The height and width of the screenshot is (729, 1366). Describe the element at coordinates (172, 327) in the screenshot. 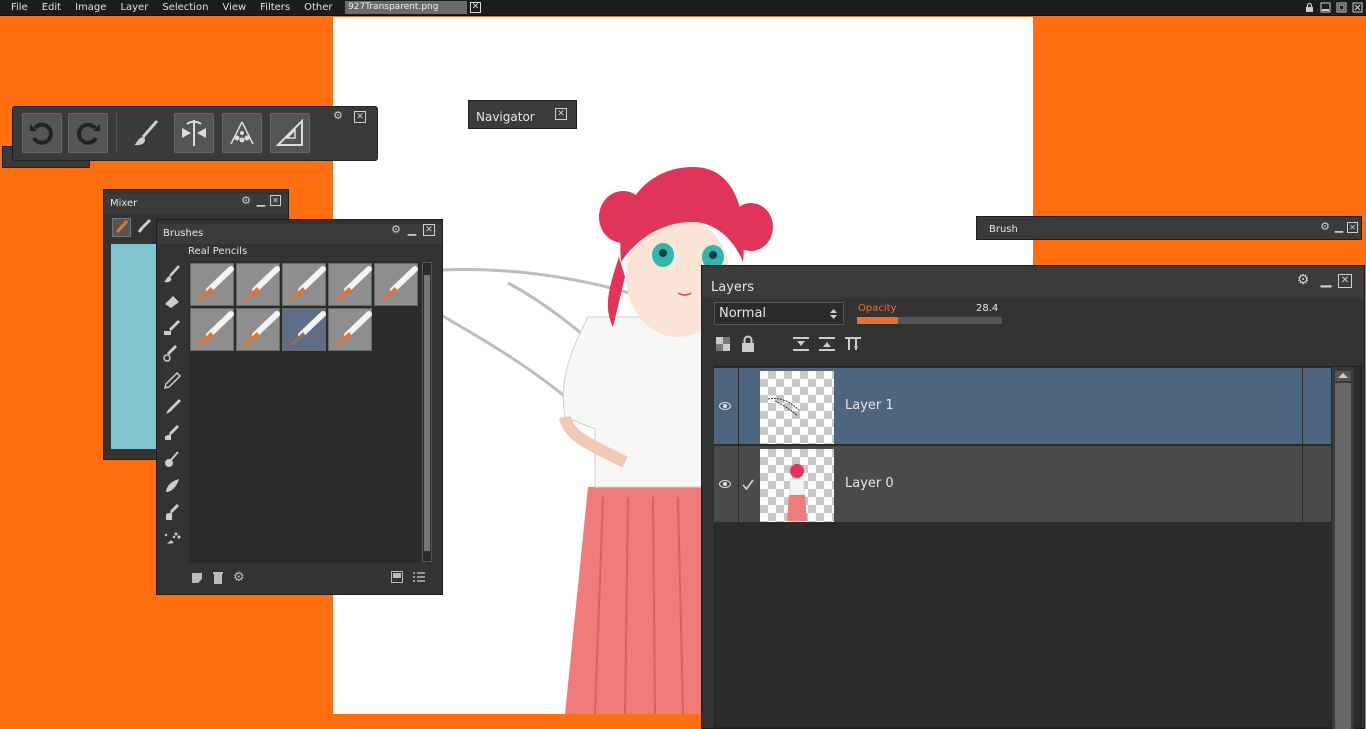

I see `marker-icon` at that location.